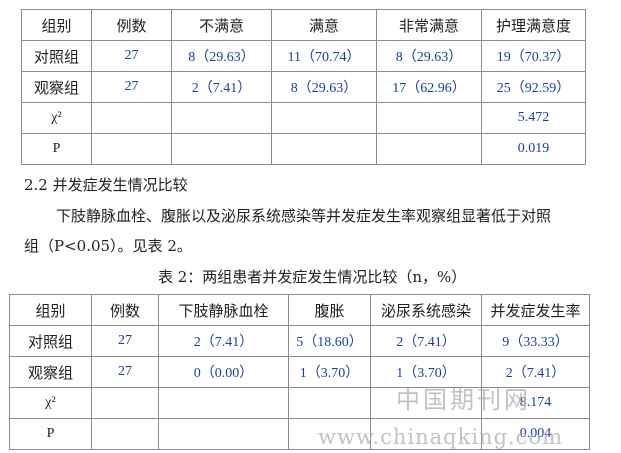 The height and width of the screenshot is (453, 621). I want to click on table-cell: 11（70.74）, so click(324, 56).